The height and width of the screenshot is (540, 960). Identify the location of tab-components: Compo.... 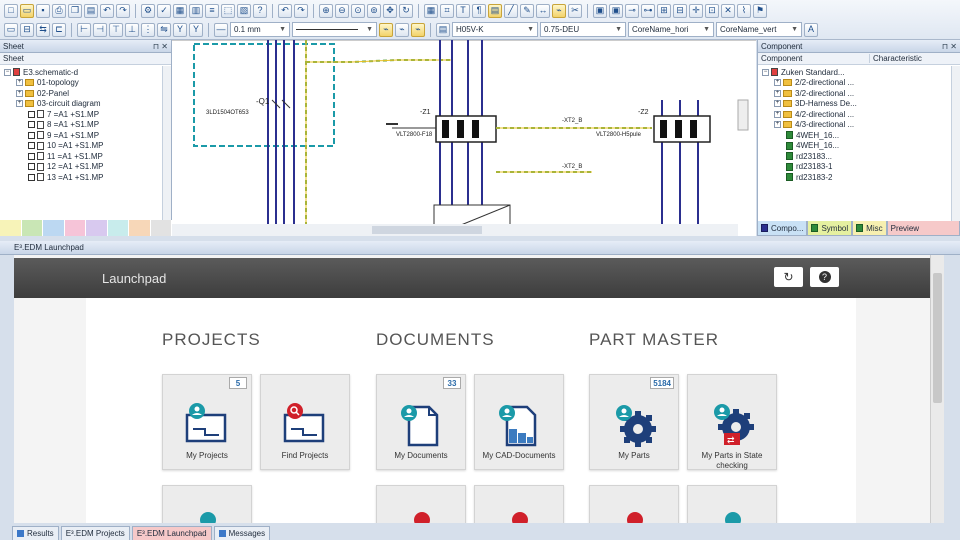
(782, 228).